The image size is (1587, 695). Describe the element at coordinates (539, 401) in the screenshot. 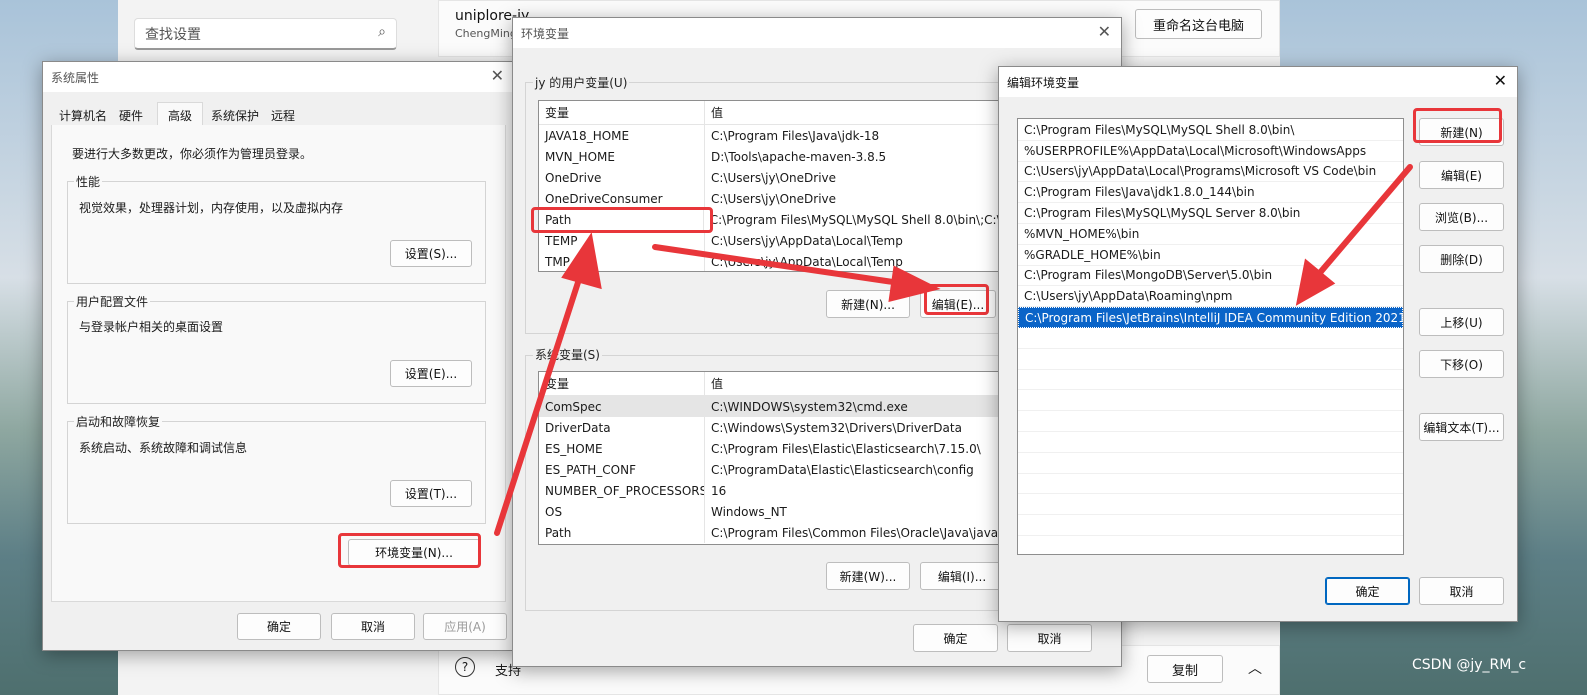

I see `arrow-to-path-row` at that location.